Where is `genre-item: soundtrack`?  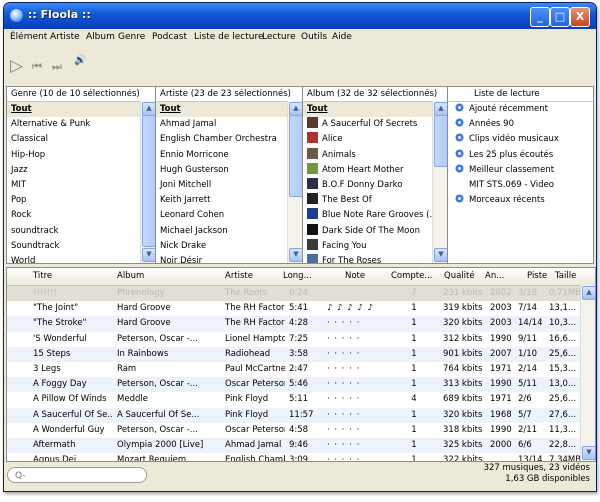 genre-item: soundtrack is located at coordinates (81, 231).